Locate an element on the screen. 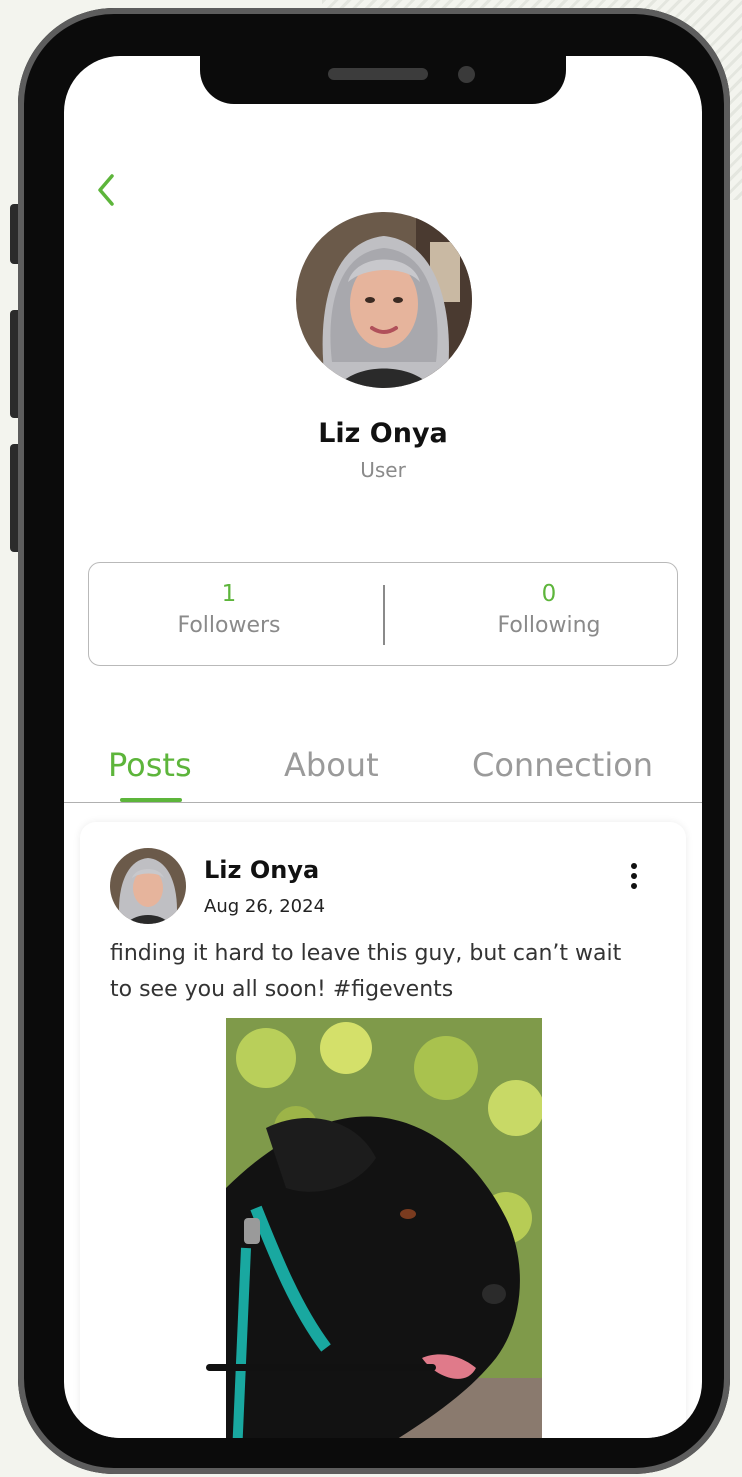  tab-posts: Posts is located at coordinates (150, 765).